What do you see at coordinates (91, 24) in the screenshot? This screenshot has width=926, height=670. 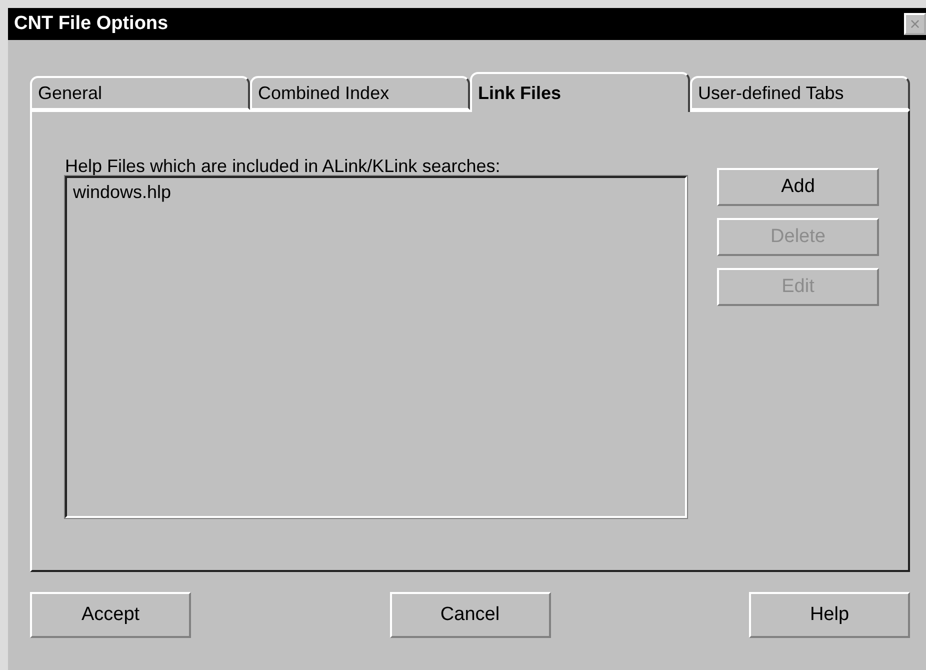 I see `window-title: CNT File Options` at bounding box center [91, 24].